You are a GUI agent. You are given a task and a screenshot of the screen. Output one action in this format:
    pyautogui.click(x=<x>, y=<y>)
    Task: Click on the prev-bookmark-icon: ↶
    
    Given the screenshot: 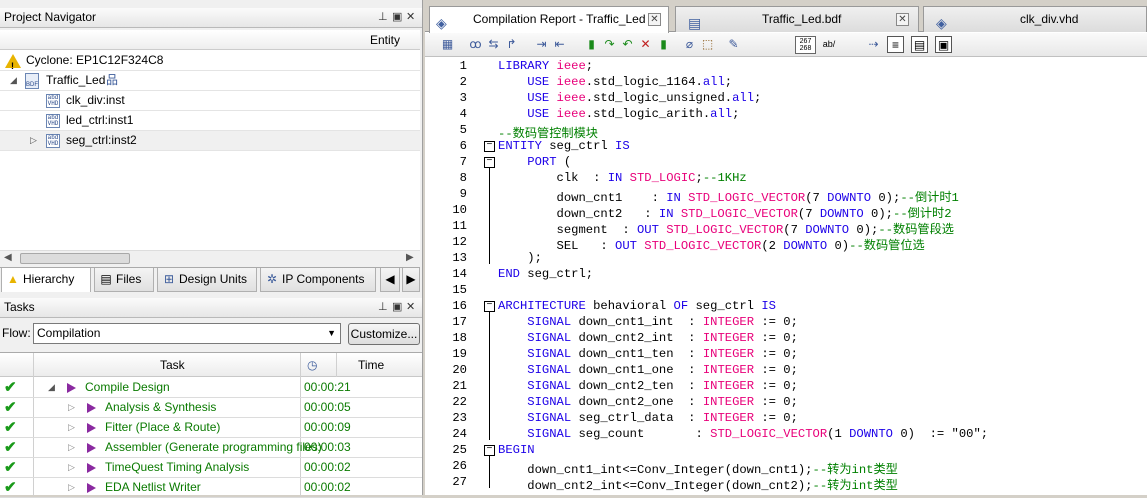 What is the action you would take?
    pyautogui.click(x=627, y=44)
    